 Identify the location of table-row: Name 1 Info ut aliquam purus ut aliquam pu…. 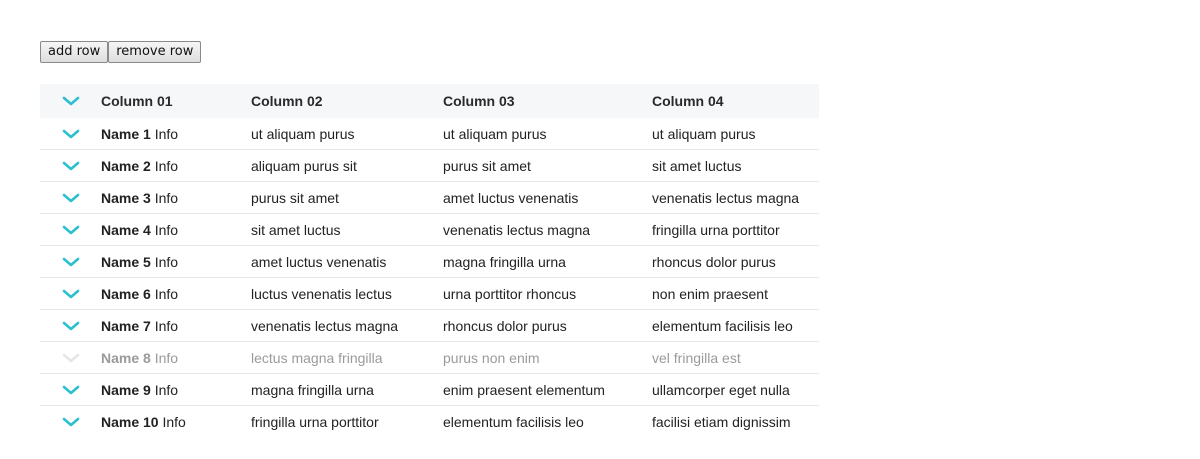
(429, 134).